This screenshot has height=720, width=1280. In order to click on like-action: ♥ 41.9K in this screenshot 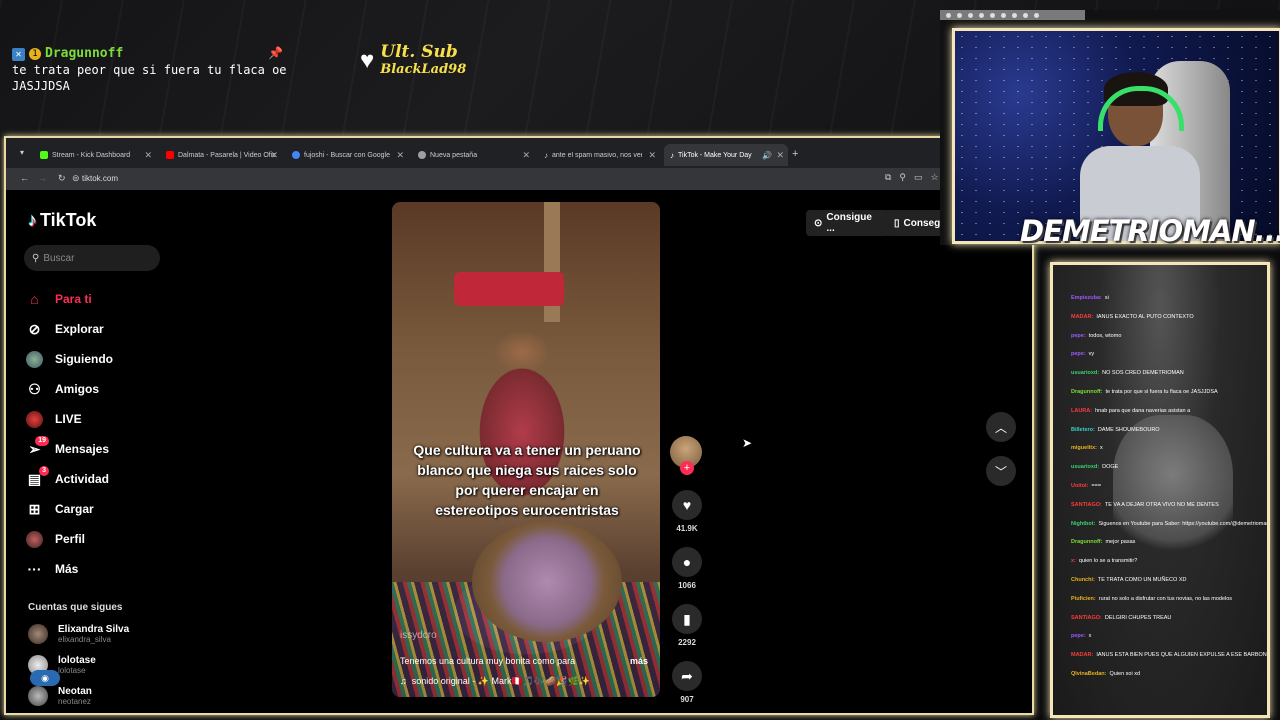, I will do `click(687, 511)`.